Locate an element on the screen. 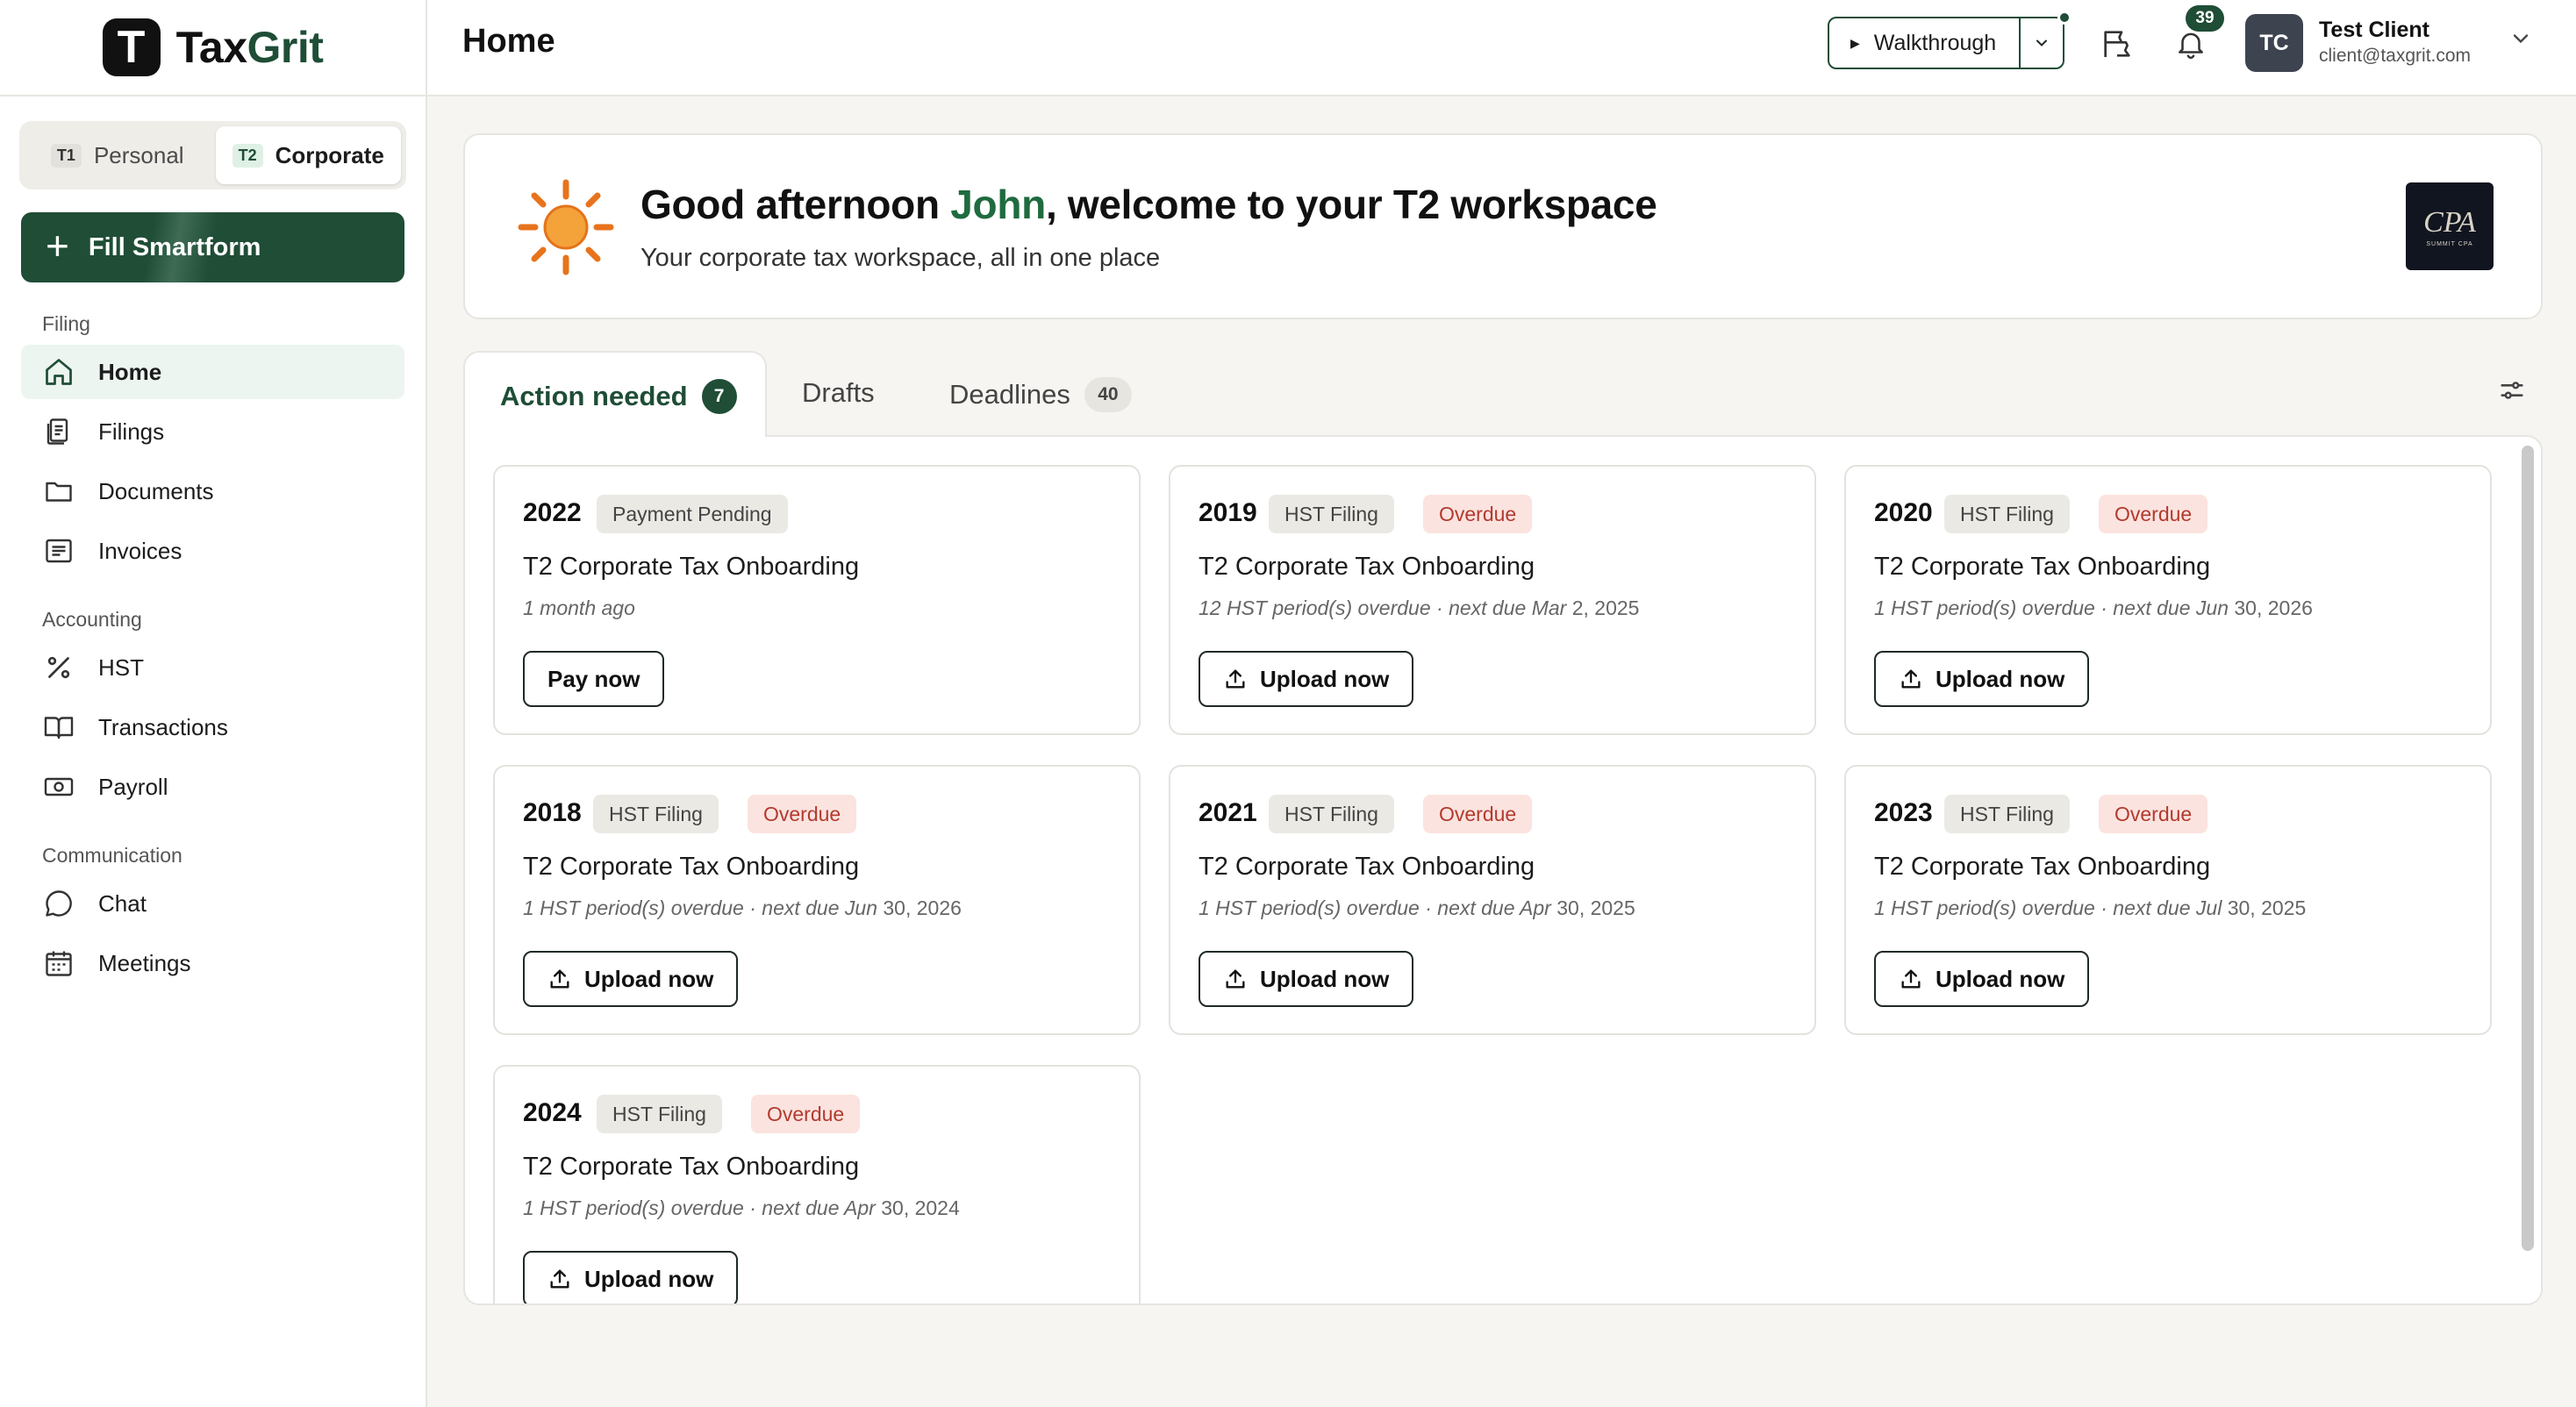 The height and width of the screenshot is (1407, 2576). sidebar-item-chat: Chat is located at coordinates (212, 903).